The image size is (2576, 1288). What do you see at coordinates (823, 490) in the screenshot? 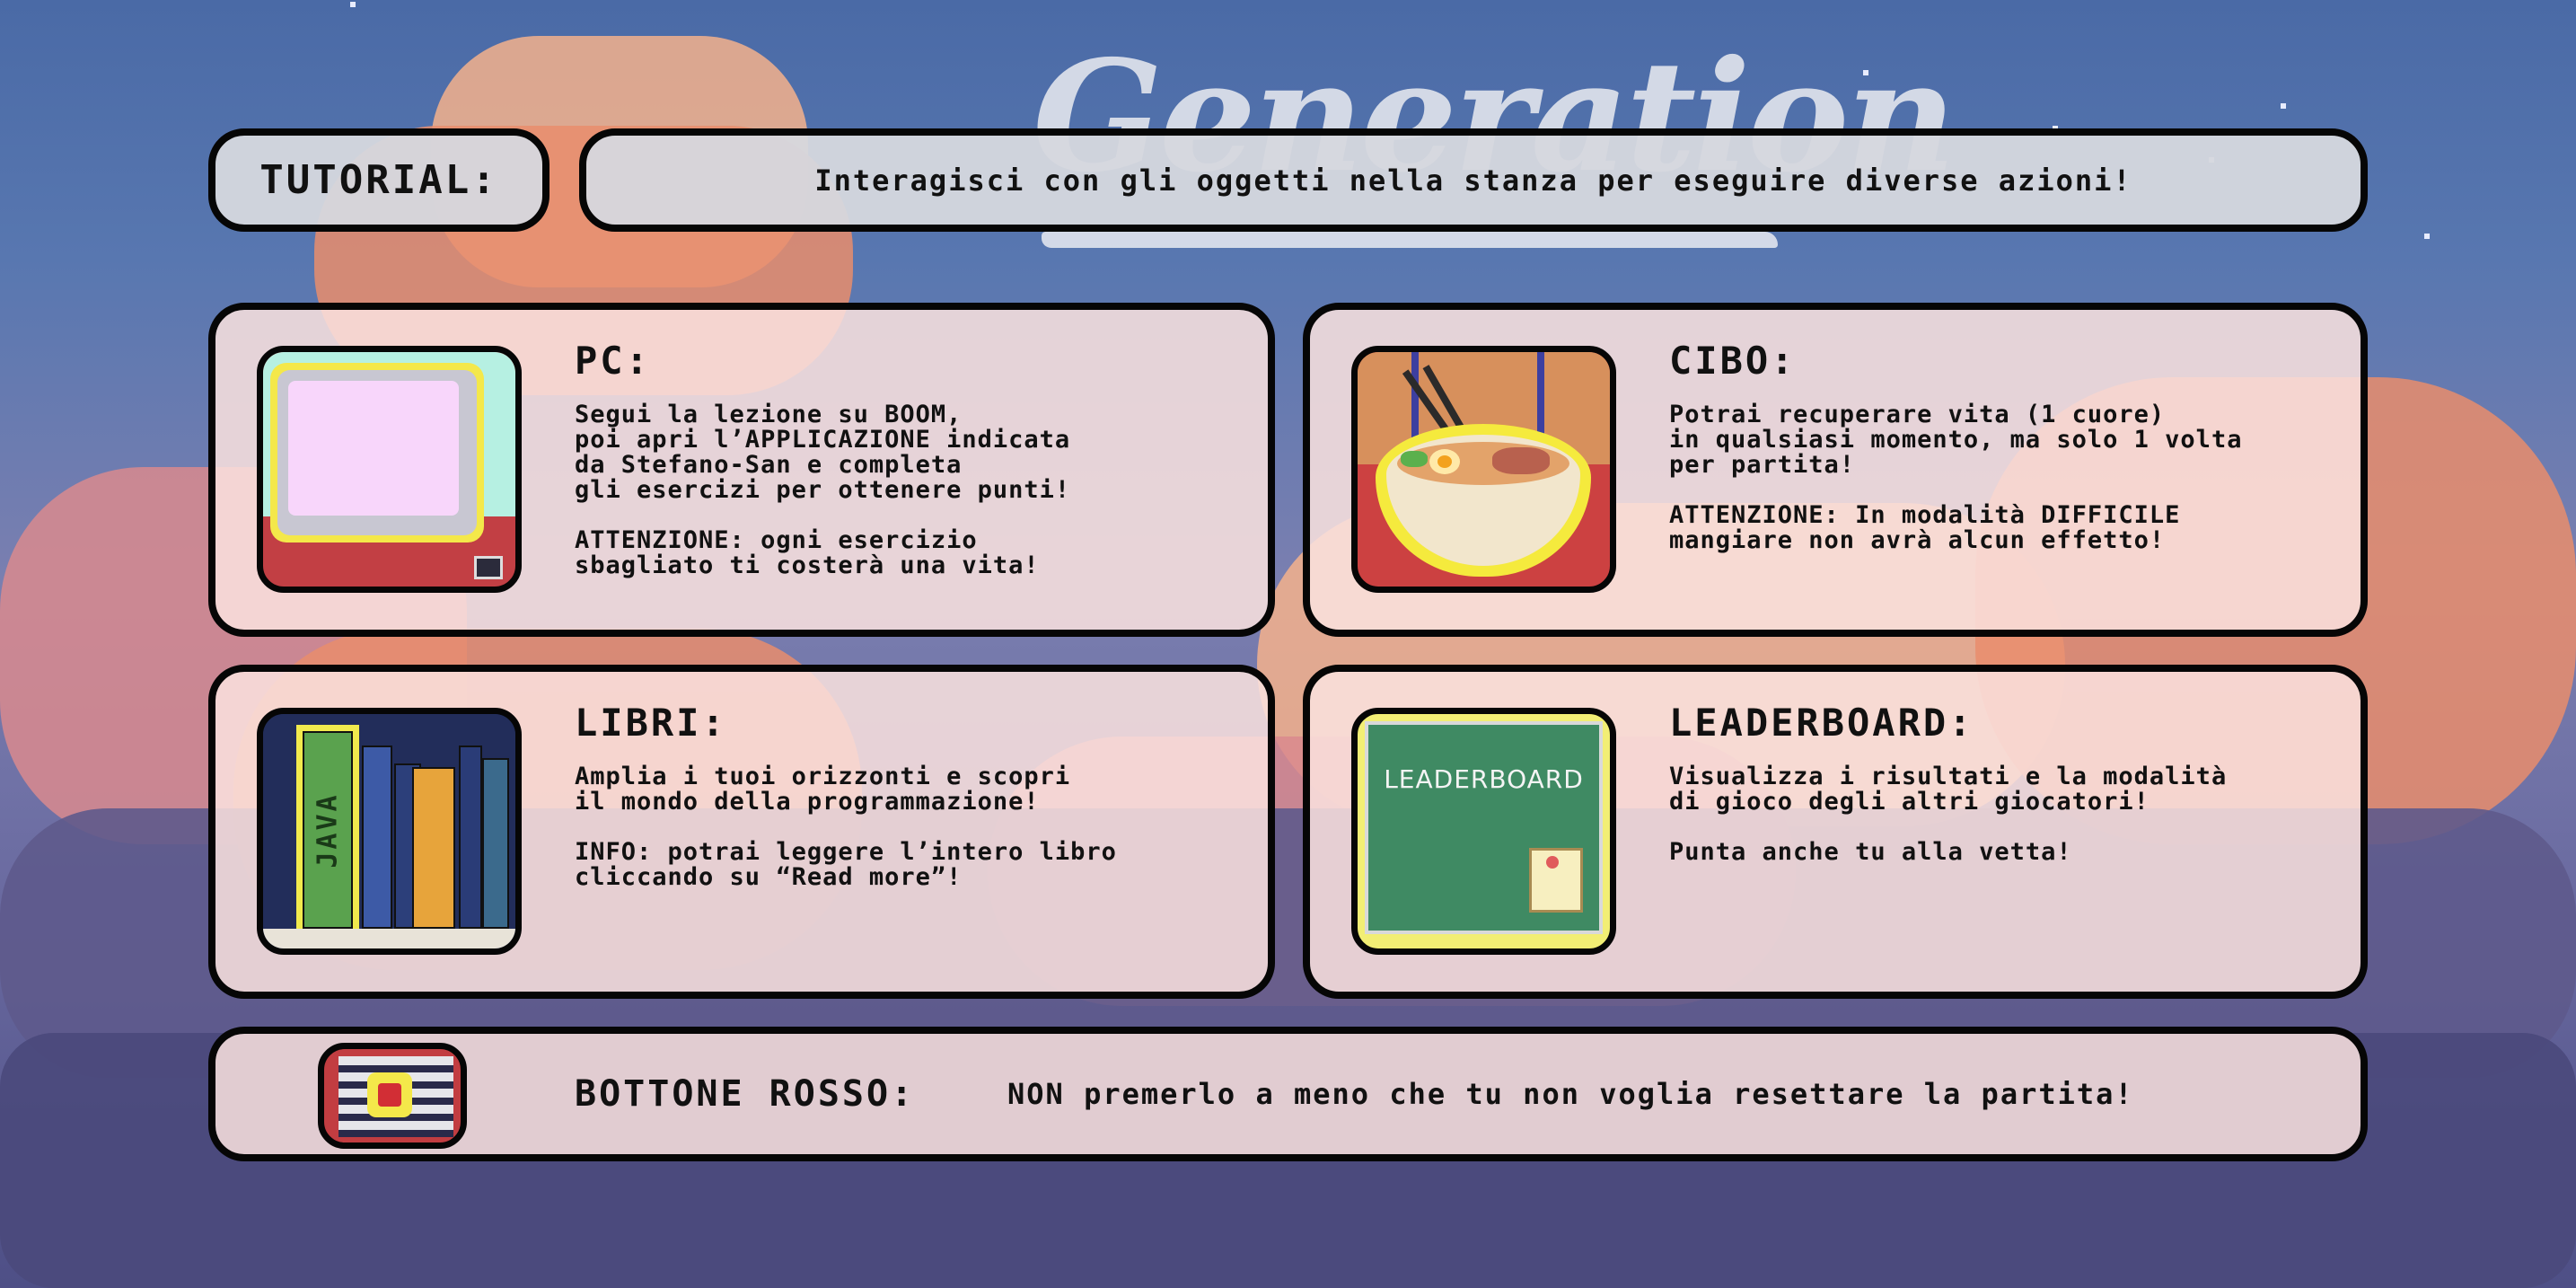
I see `pc-card-line: gli esercizi per ottenere punti!` at bounding box center [823, 490].